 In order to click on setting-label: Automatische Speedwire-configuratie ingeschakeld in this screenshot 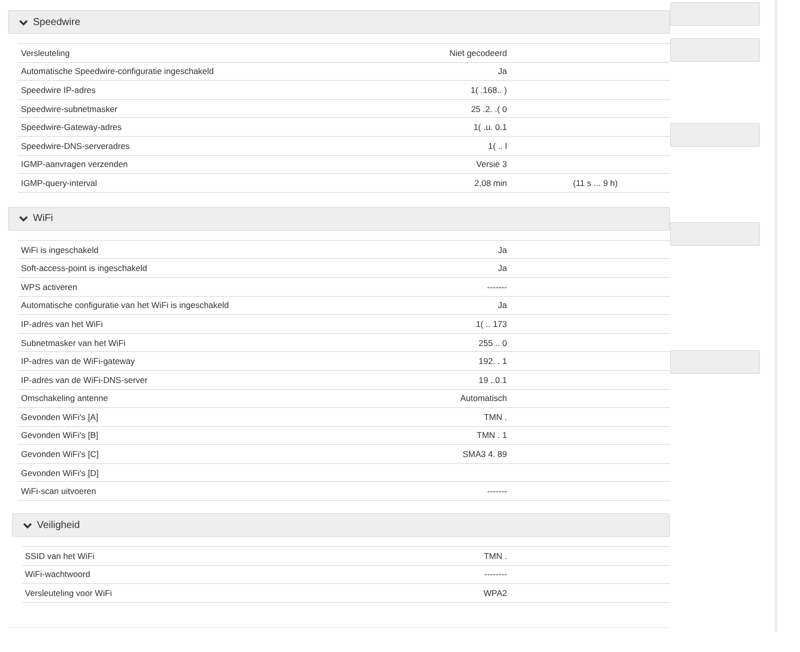, I will do `click(118, 71)`.